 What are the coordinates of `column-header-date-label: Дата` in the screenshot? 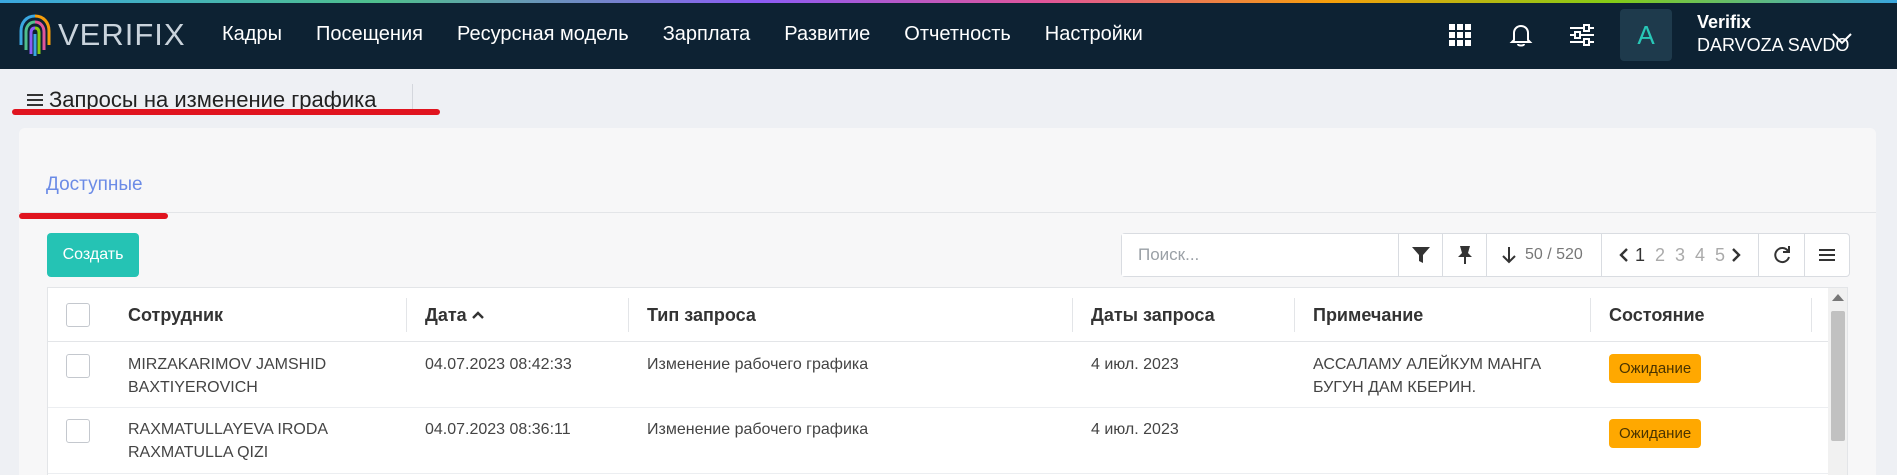 It's located at (446, 314).